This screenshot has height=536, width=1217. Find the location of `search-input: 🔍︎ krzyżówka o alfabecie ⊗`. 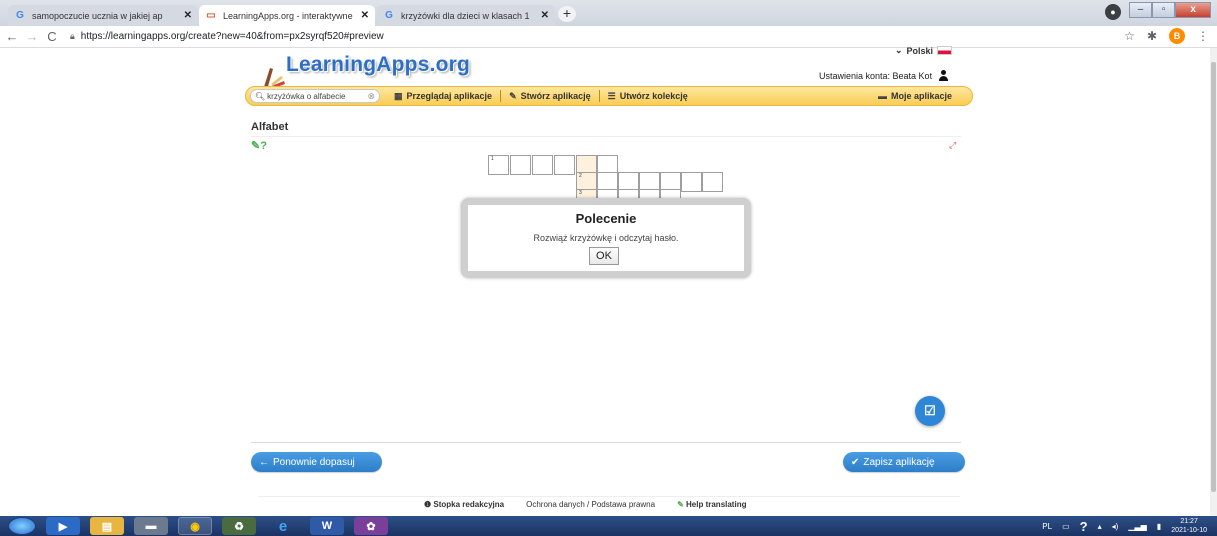

search-input: 🔍︎ krzyżówka o alfabecie ⊗ is located at coordinates (315, 96).